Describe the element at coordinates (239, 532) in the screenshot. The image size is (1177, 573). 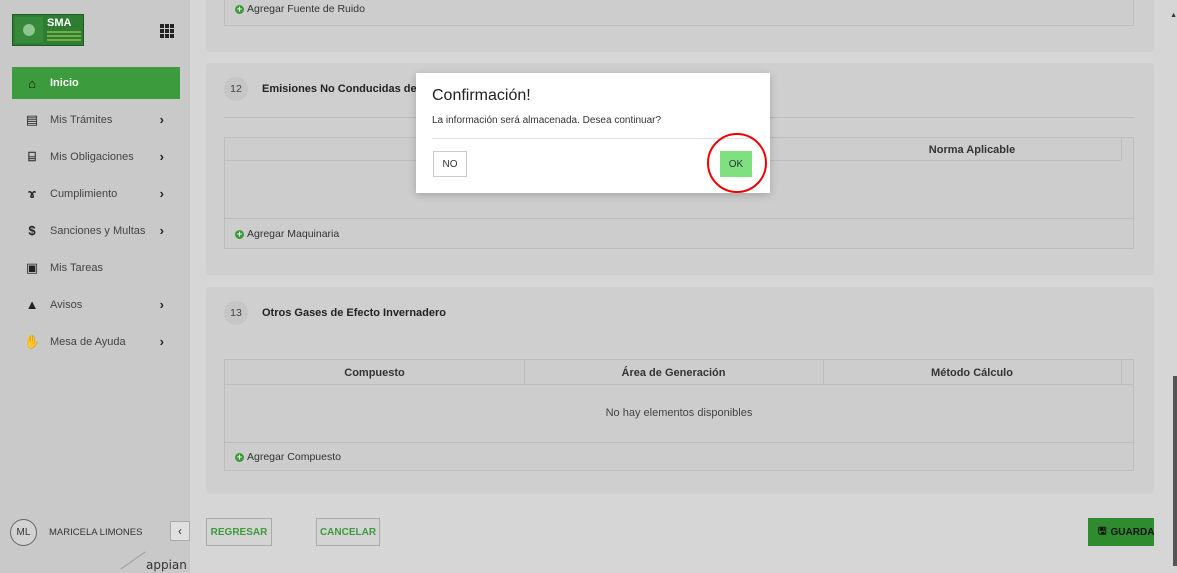
I see `regresar-button: REGRESAR` at that location.